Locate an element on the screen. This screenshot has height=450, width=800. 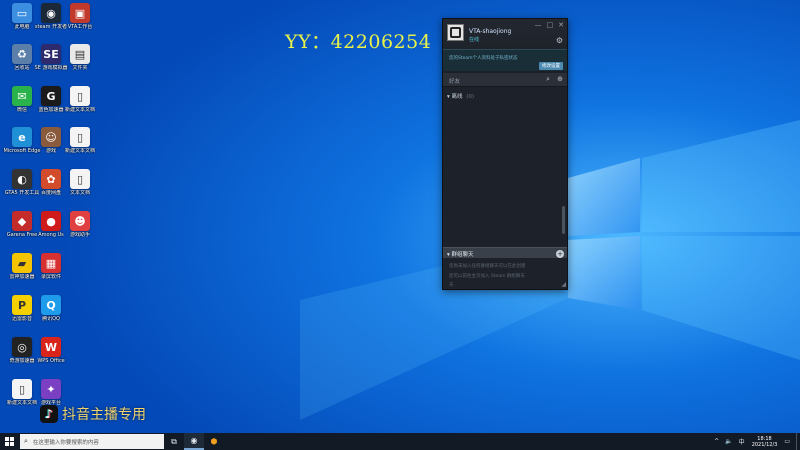
desktop-icon: ▯ 文本文档 is located at coordinates (80, 189).